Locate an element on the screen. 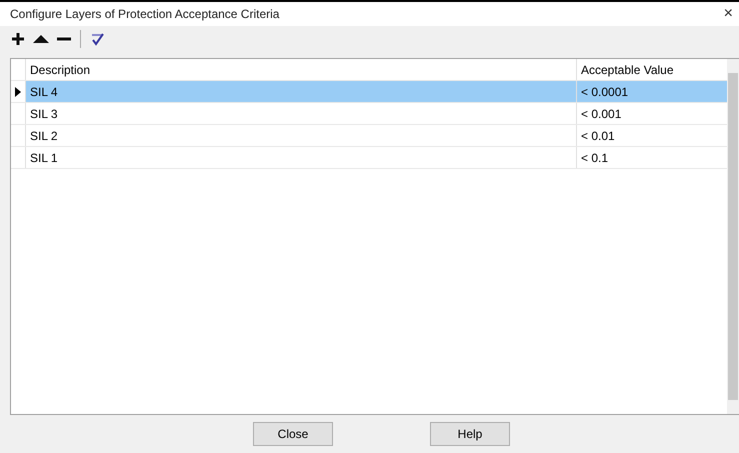  window-title: Configure Layers of Protection Acceptance Criteria is located at coordinates (145, 14).